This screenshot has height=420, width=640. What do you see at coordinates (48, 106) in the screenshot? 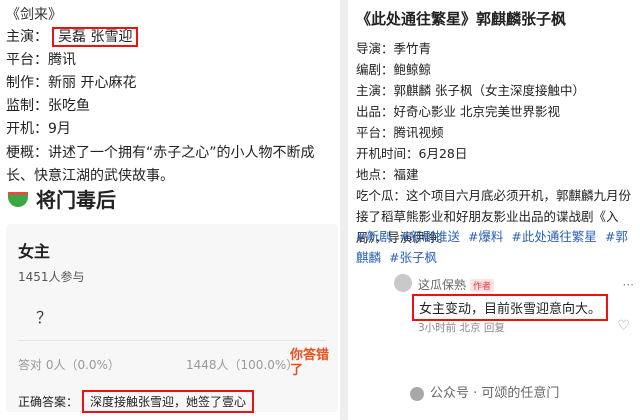
I see `producer-row: 监制：张吃鱼` at bounding box center [48, 106].